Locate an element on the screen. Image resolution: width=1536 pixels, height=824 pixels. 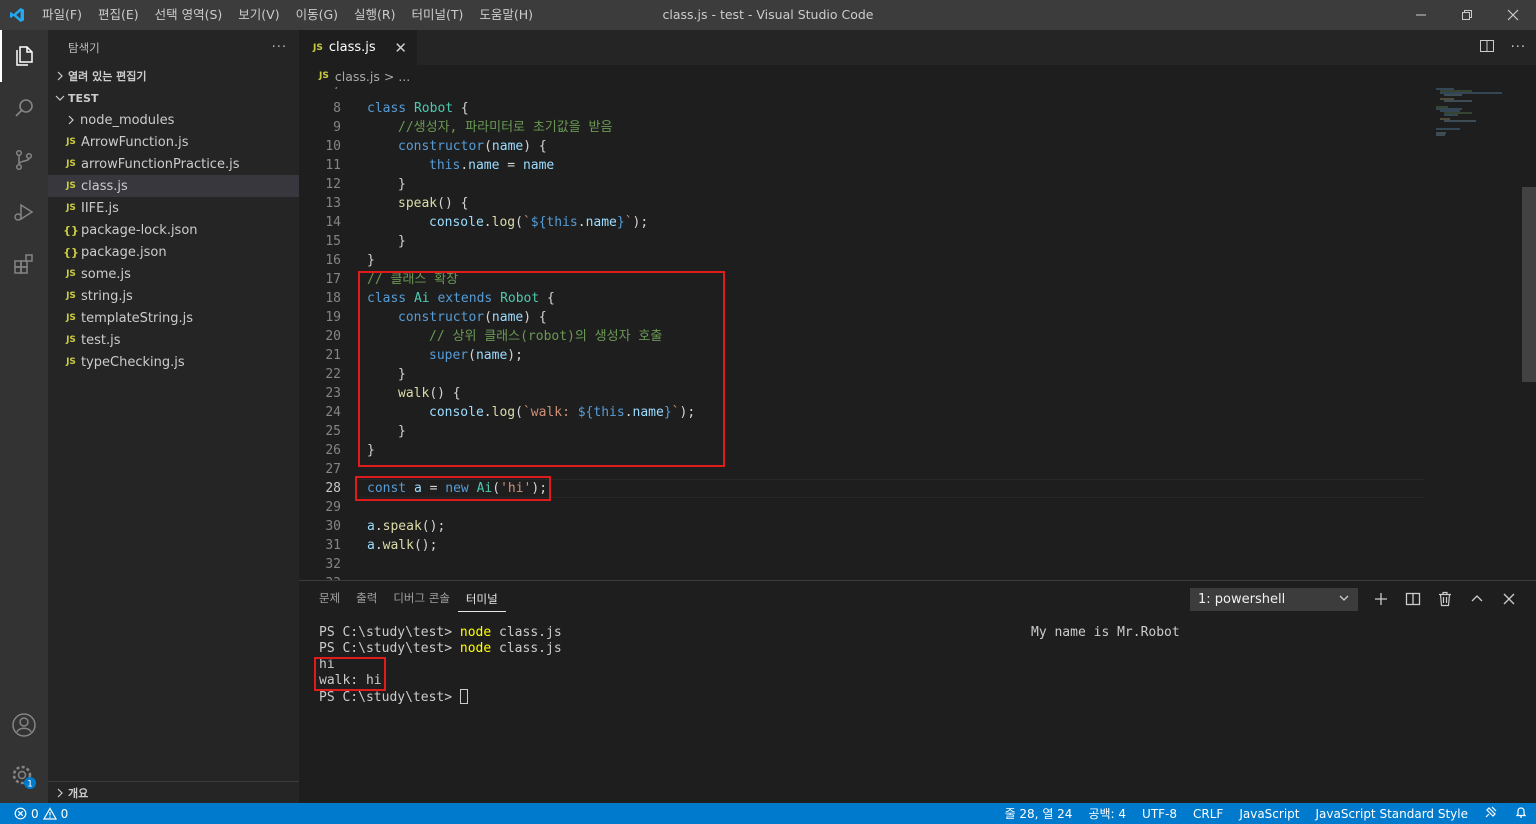
split-icon is located at coordinates (1413, 599).